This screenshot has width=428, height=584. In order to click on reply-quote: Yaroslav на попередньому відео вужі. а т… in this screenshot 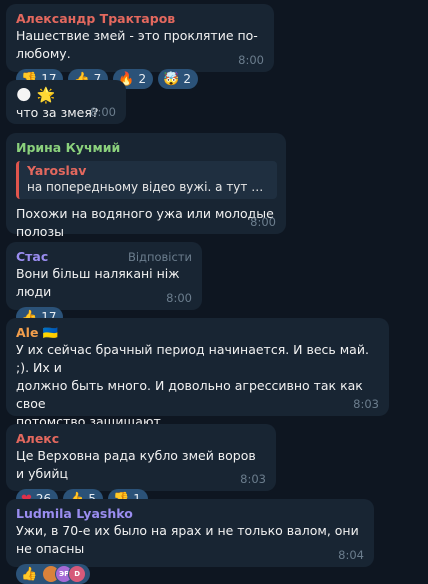, I will do `click(146, 180)`.